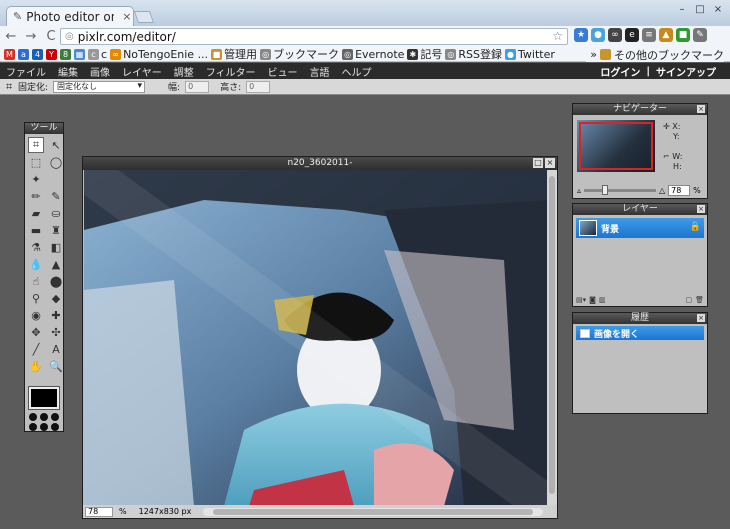  What do you see at coordinates (36, 213) in the screenshot?
I see `eraser-tool-icon: ▰` at bounding box center [36, 213].